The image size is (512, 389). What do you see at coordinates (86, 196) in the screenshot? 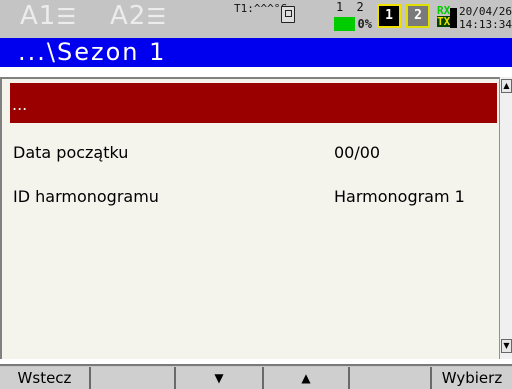
I see `menu-item-schedule-id-label: ID harmonogramu` at bounding box center [86, 196].